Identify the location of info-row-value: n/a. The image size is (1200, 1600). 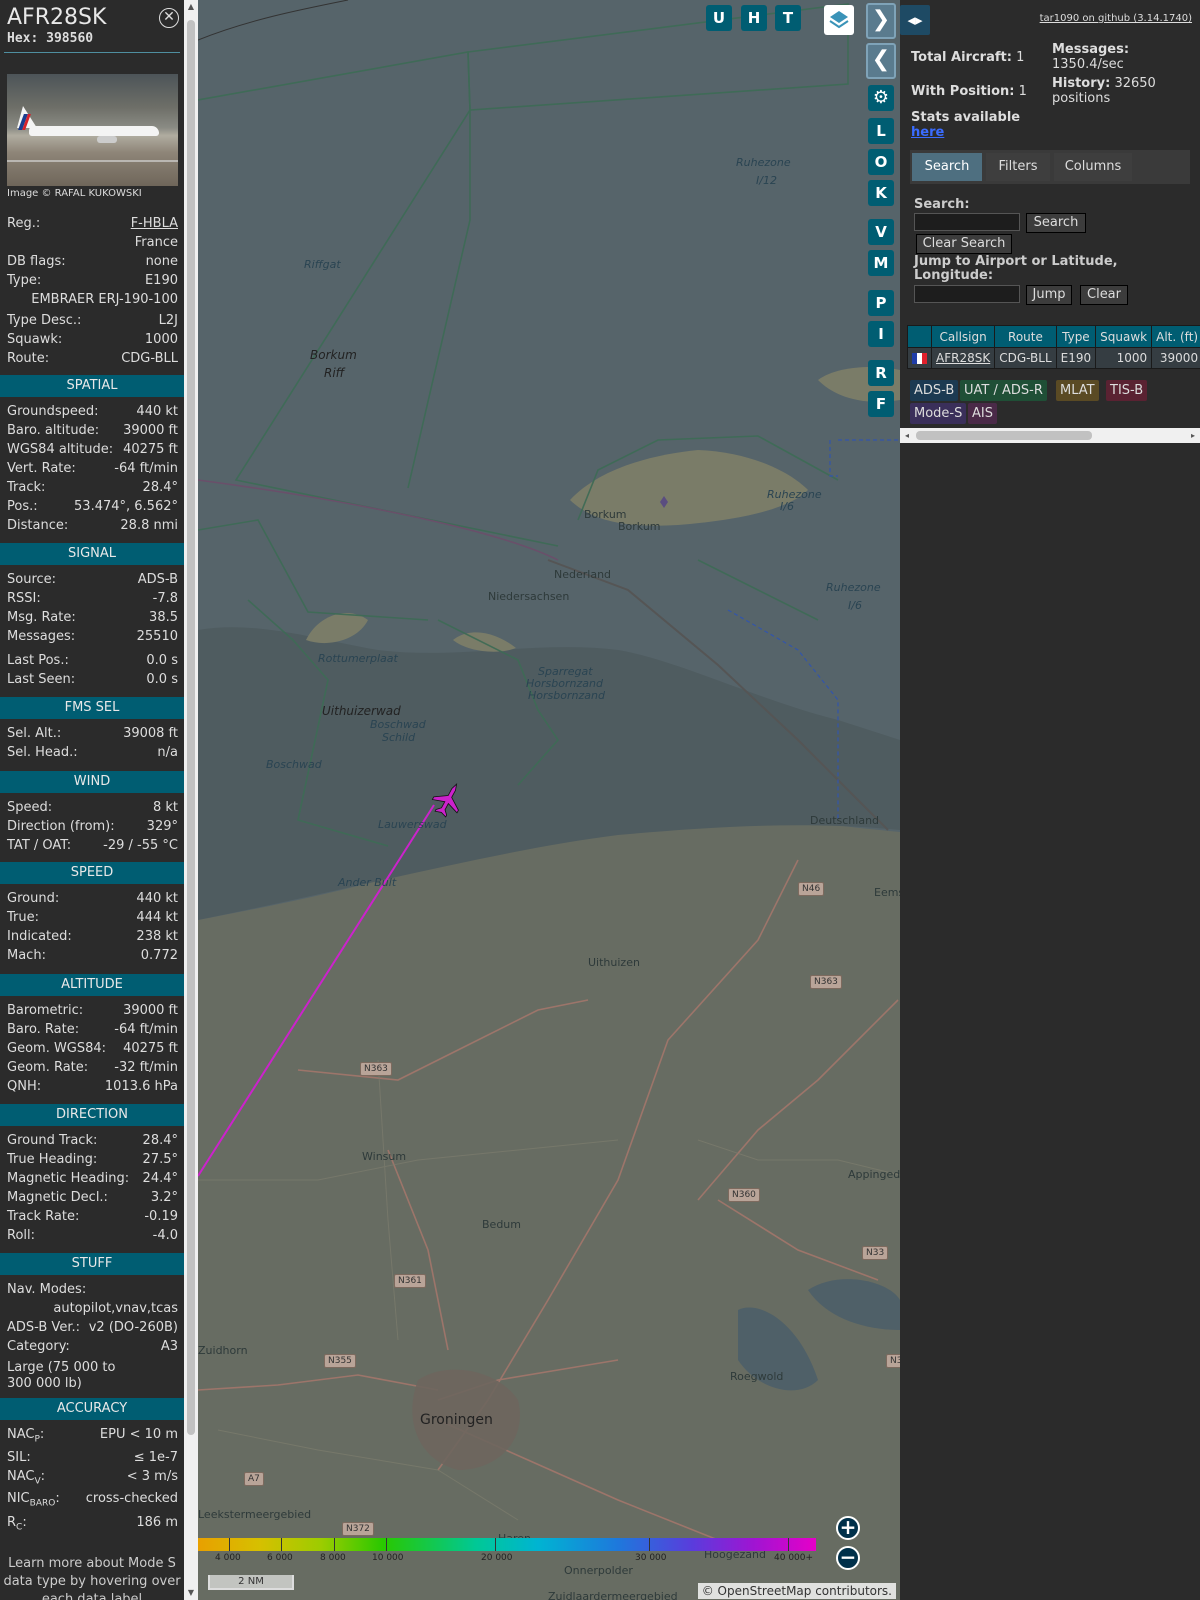
(167, 752).